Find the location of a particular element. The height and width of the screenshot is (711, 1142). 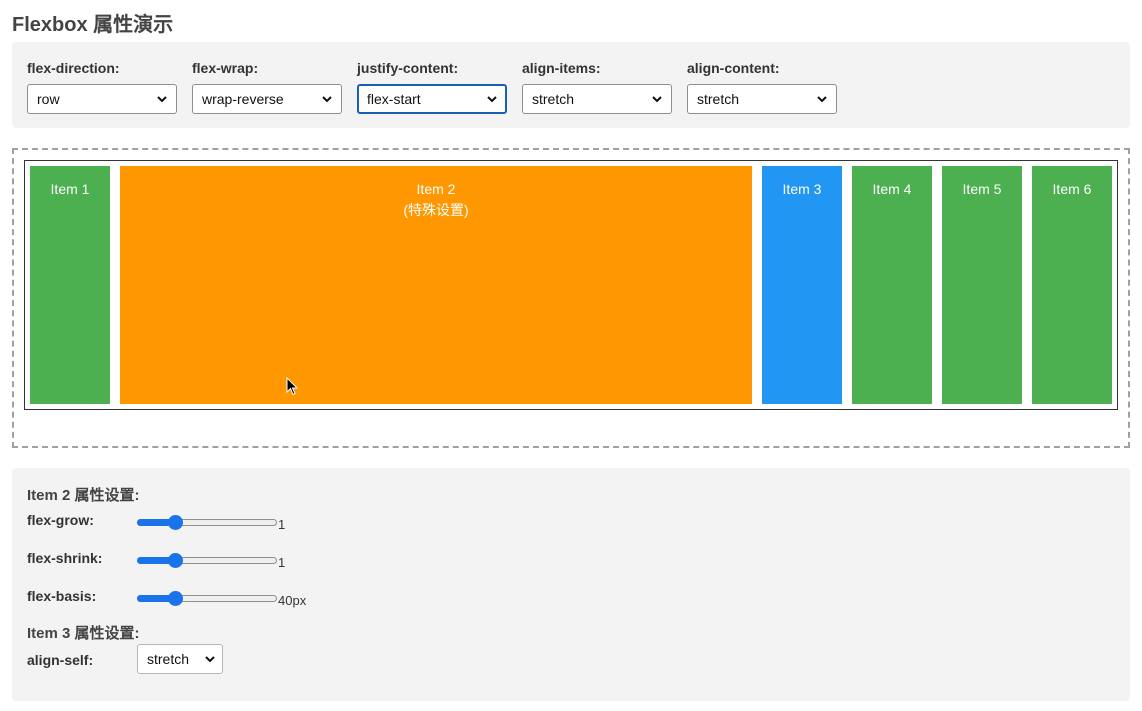

item-3-label: Item 3 is located at coordinates (802, 189).